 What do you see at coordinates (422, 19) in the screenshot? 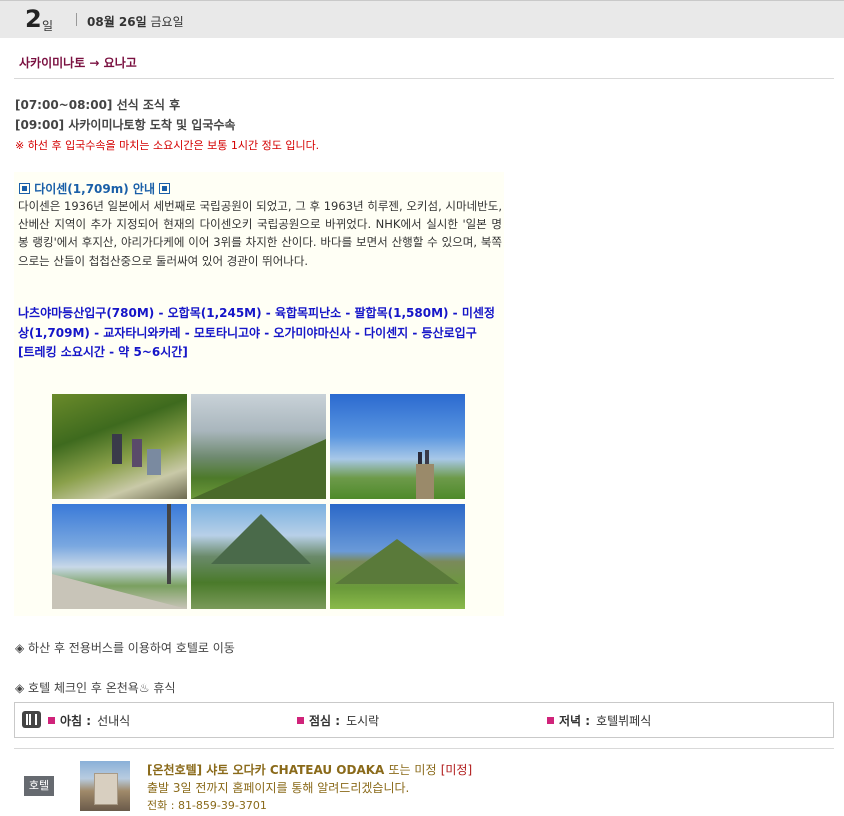
I see `day-header: 2 일 08월 26일 금요일` at bounding box center [422, 19].